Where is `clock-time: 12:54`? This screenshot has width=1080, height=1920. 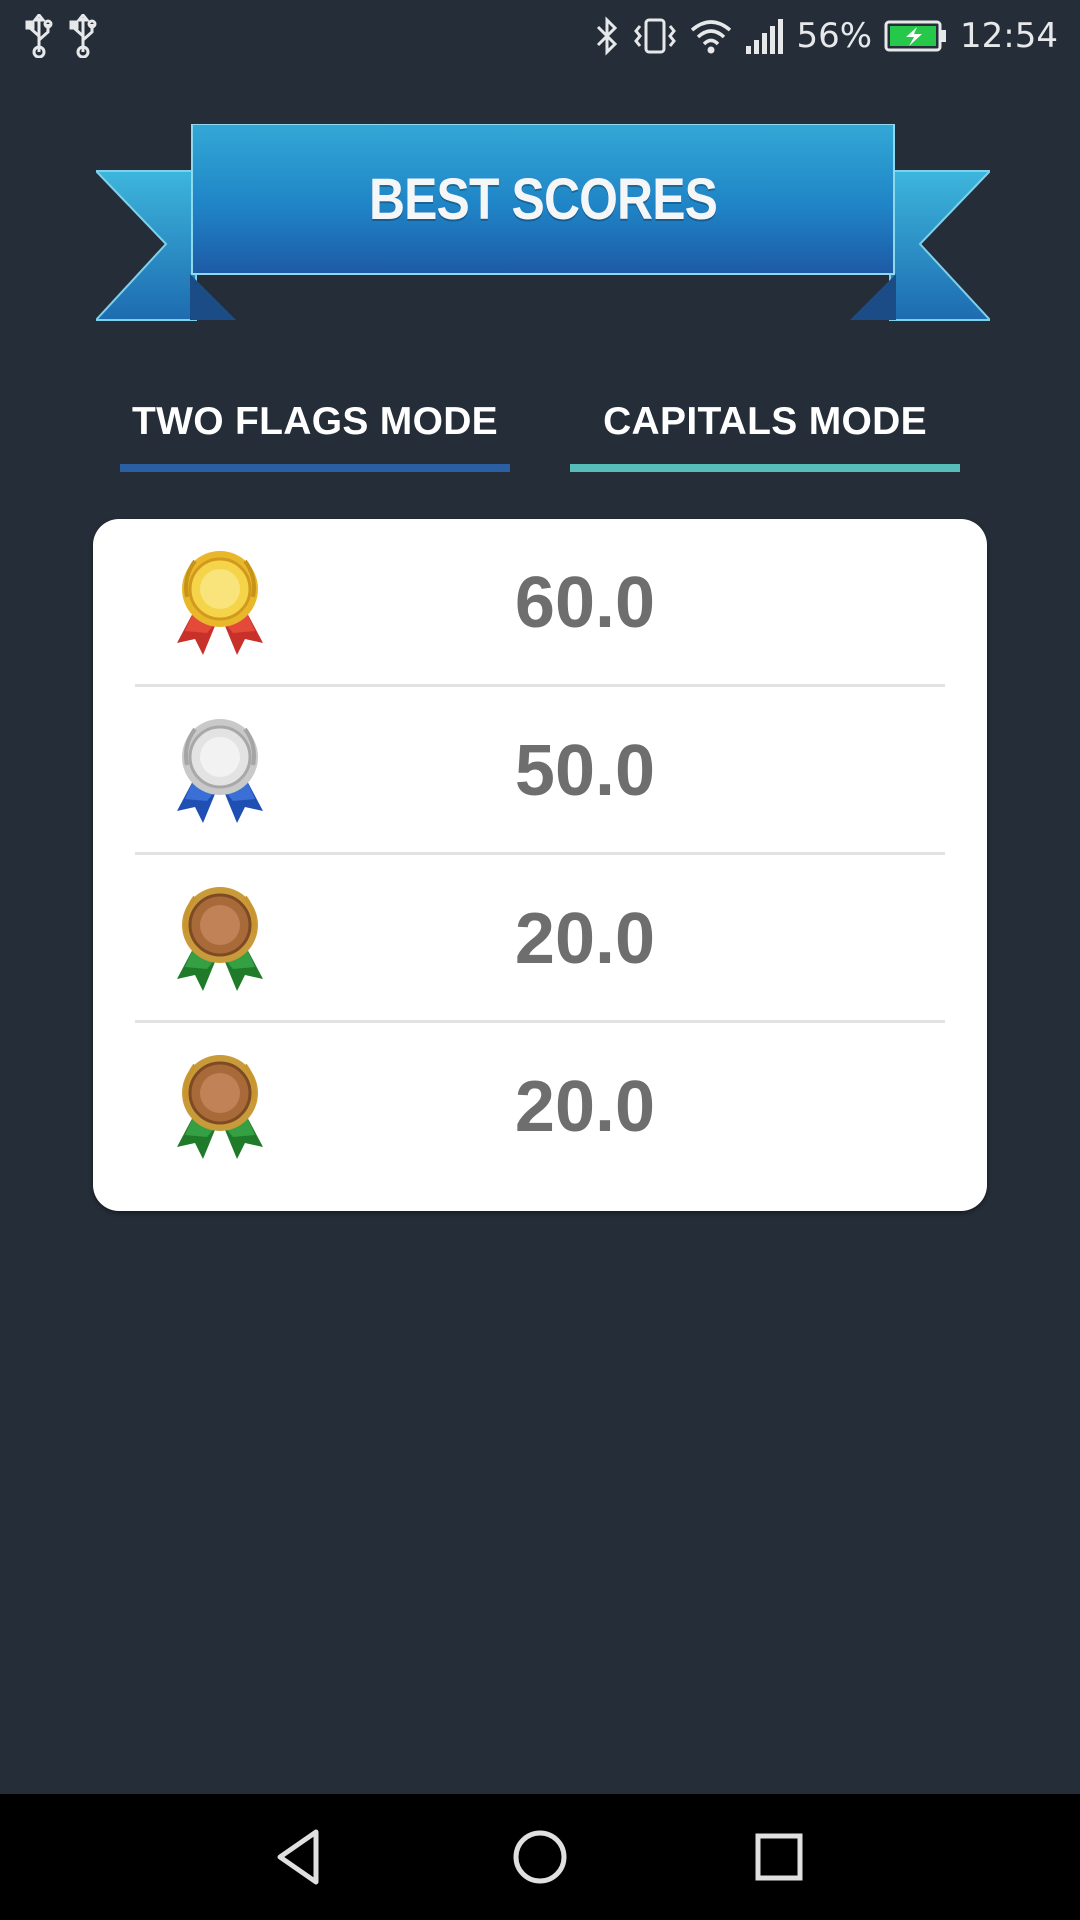 clock-time: 12:54 is located at coordinates (1009, 36).